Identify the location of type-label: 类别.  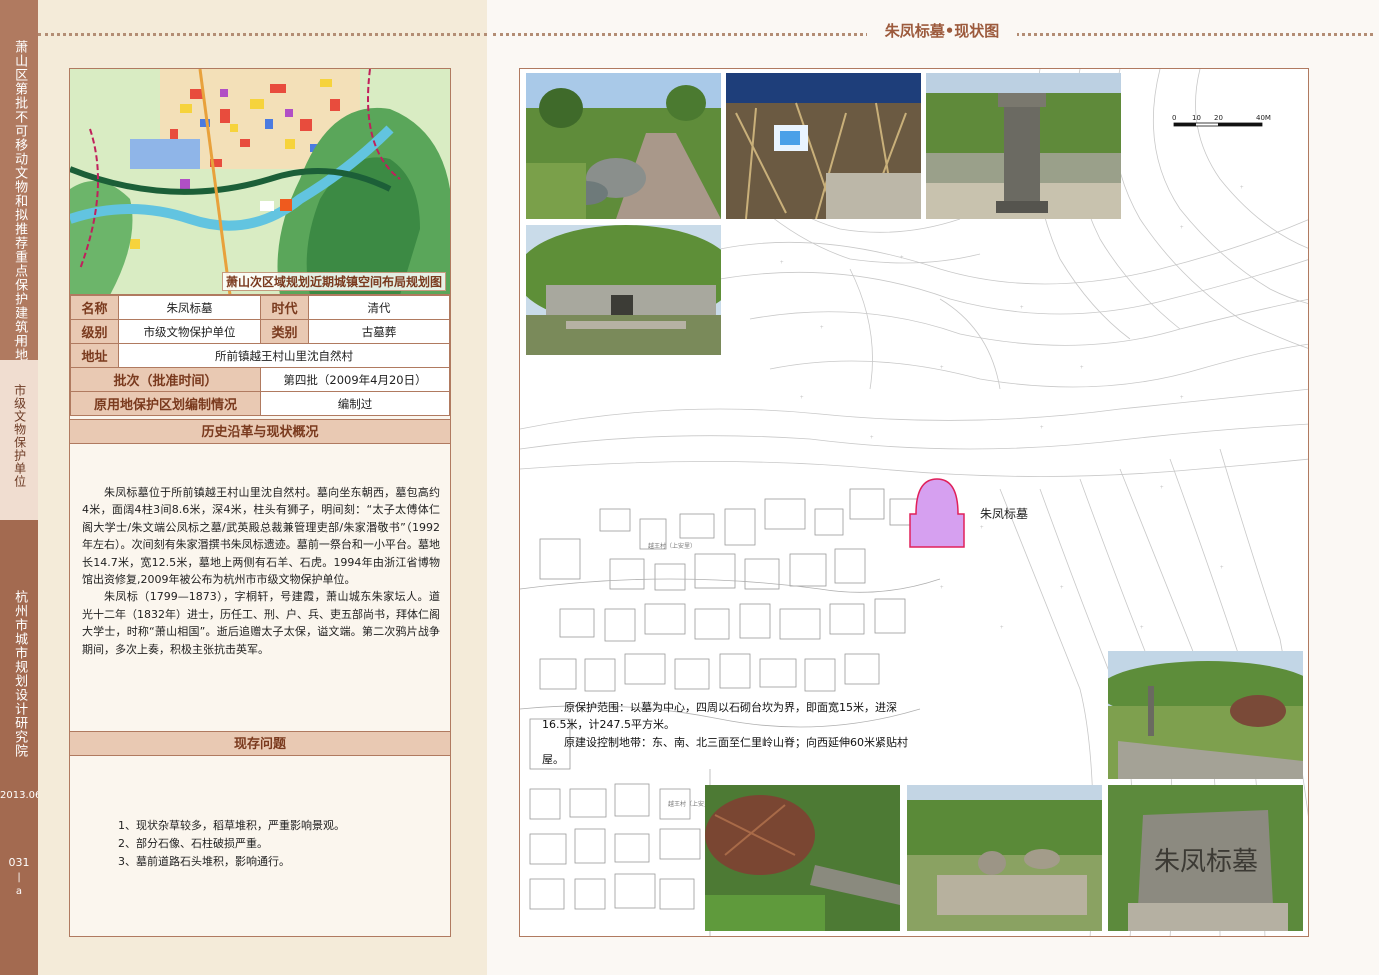
(284, 331).